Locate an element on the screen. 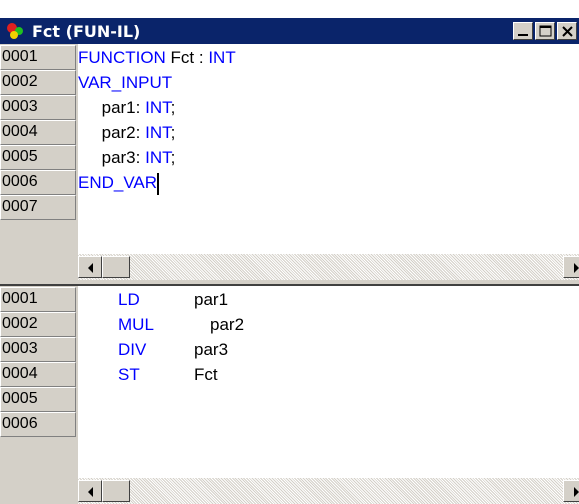 Image resolution: width=579 pixels, height=504 pixels. operand-token: par3 is located at coordinates (211, 349).